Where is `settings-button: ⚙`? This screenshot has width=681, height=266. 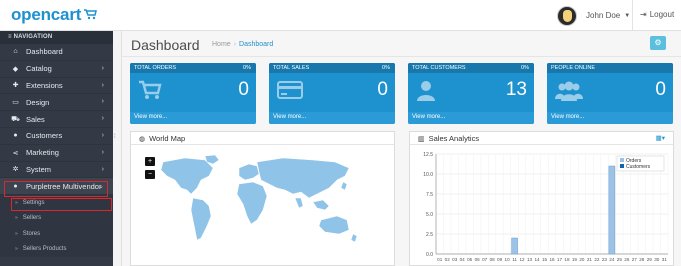 settings-button: ⚙ is located at coordinates (658, 43).